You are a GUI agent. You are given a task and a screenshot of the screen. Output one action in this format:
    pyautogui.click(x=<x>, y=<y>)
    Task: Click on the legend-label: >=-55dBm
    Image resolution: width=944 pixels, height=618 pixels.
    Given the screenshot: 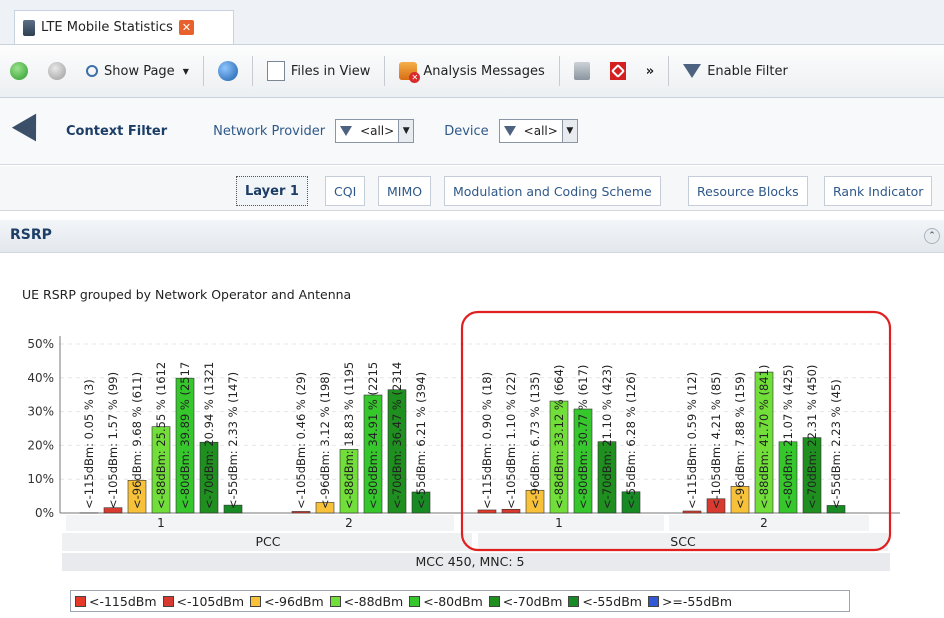 What is the action you would take?
    pyautogui.click(x=697, y=601)
    